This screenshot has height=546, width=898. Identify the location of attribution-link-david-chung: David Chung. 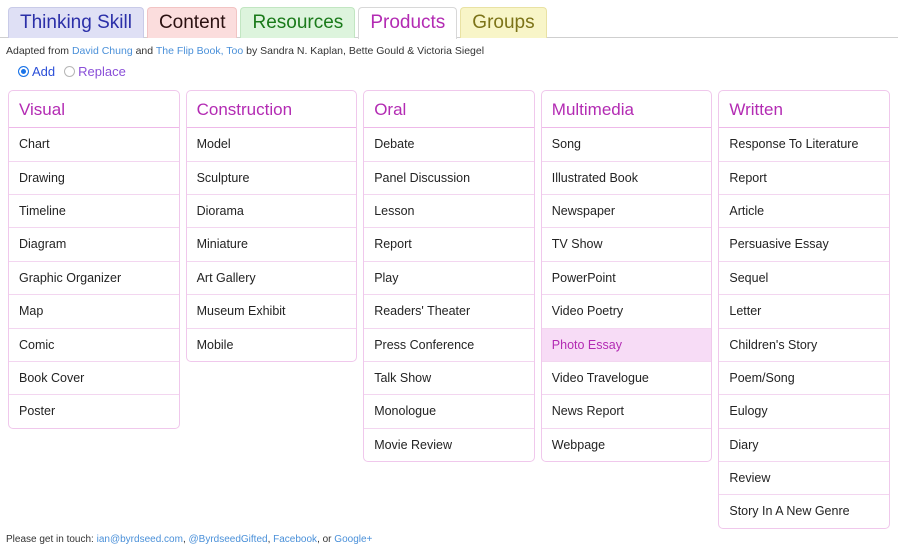
(102, 51).